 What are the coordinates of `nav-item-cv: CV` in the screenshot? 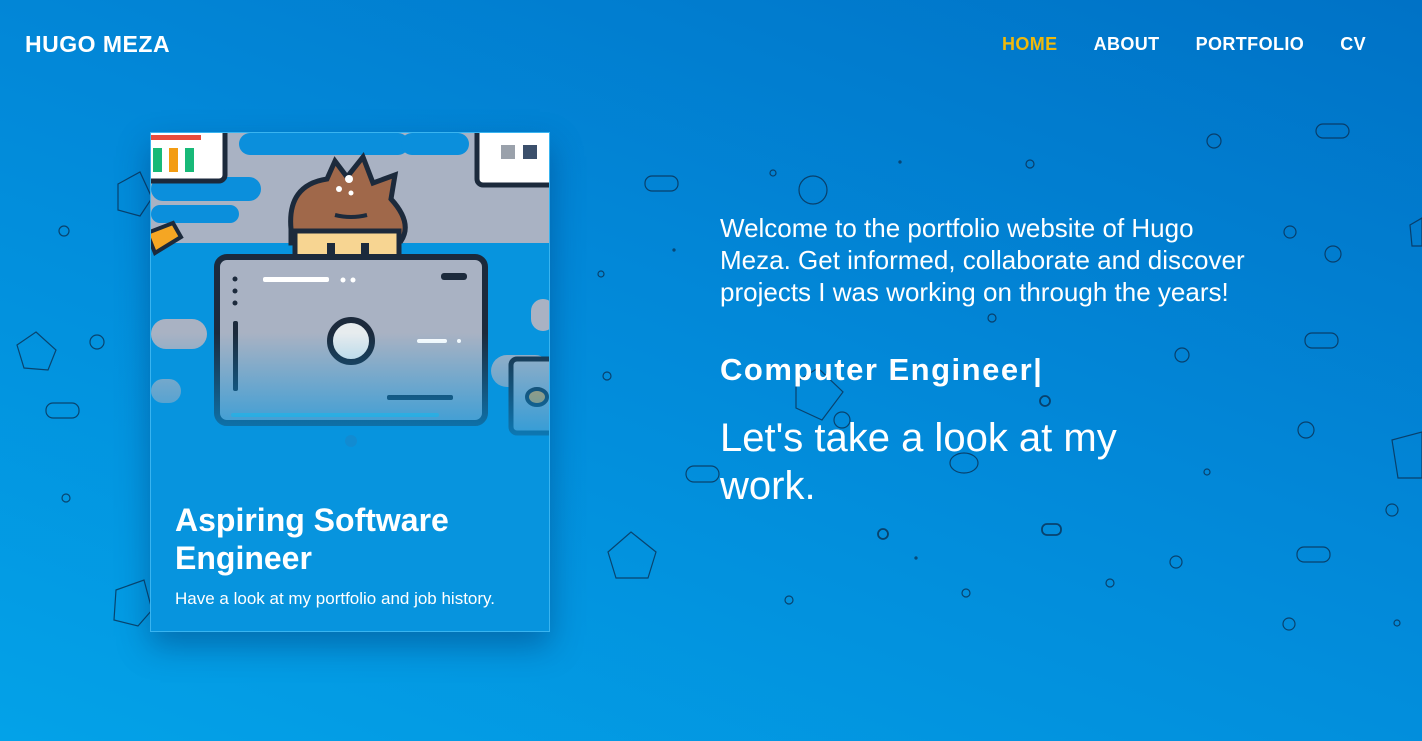 It's located at (1353, 44).